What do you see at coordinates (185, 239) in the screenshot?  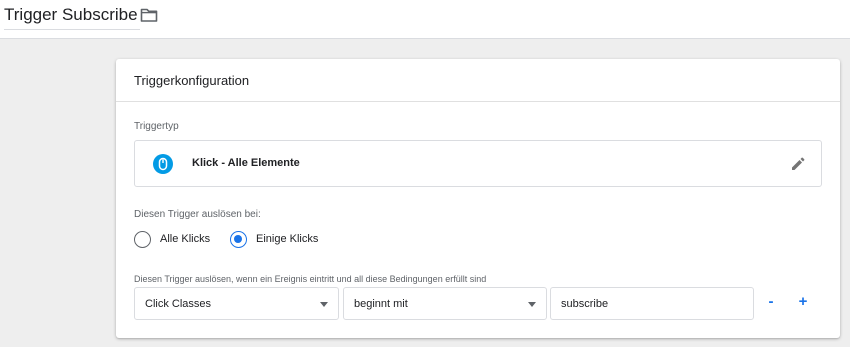 I see `radio-all-clicks-label: Alle Klicks` at bounding box center [185, 239].